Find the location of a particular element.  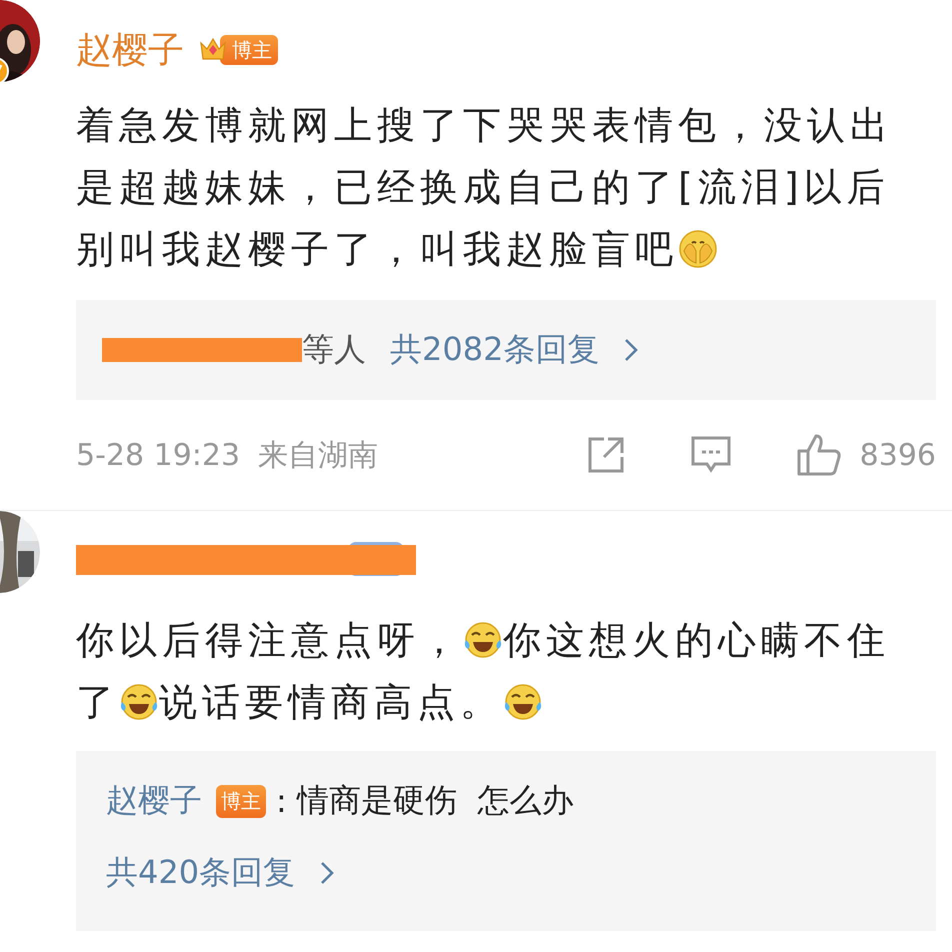

reply-count-link: 共420条回复 is located at coordinates (221, 873).